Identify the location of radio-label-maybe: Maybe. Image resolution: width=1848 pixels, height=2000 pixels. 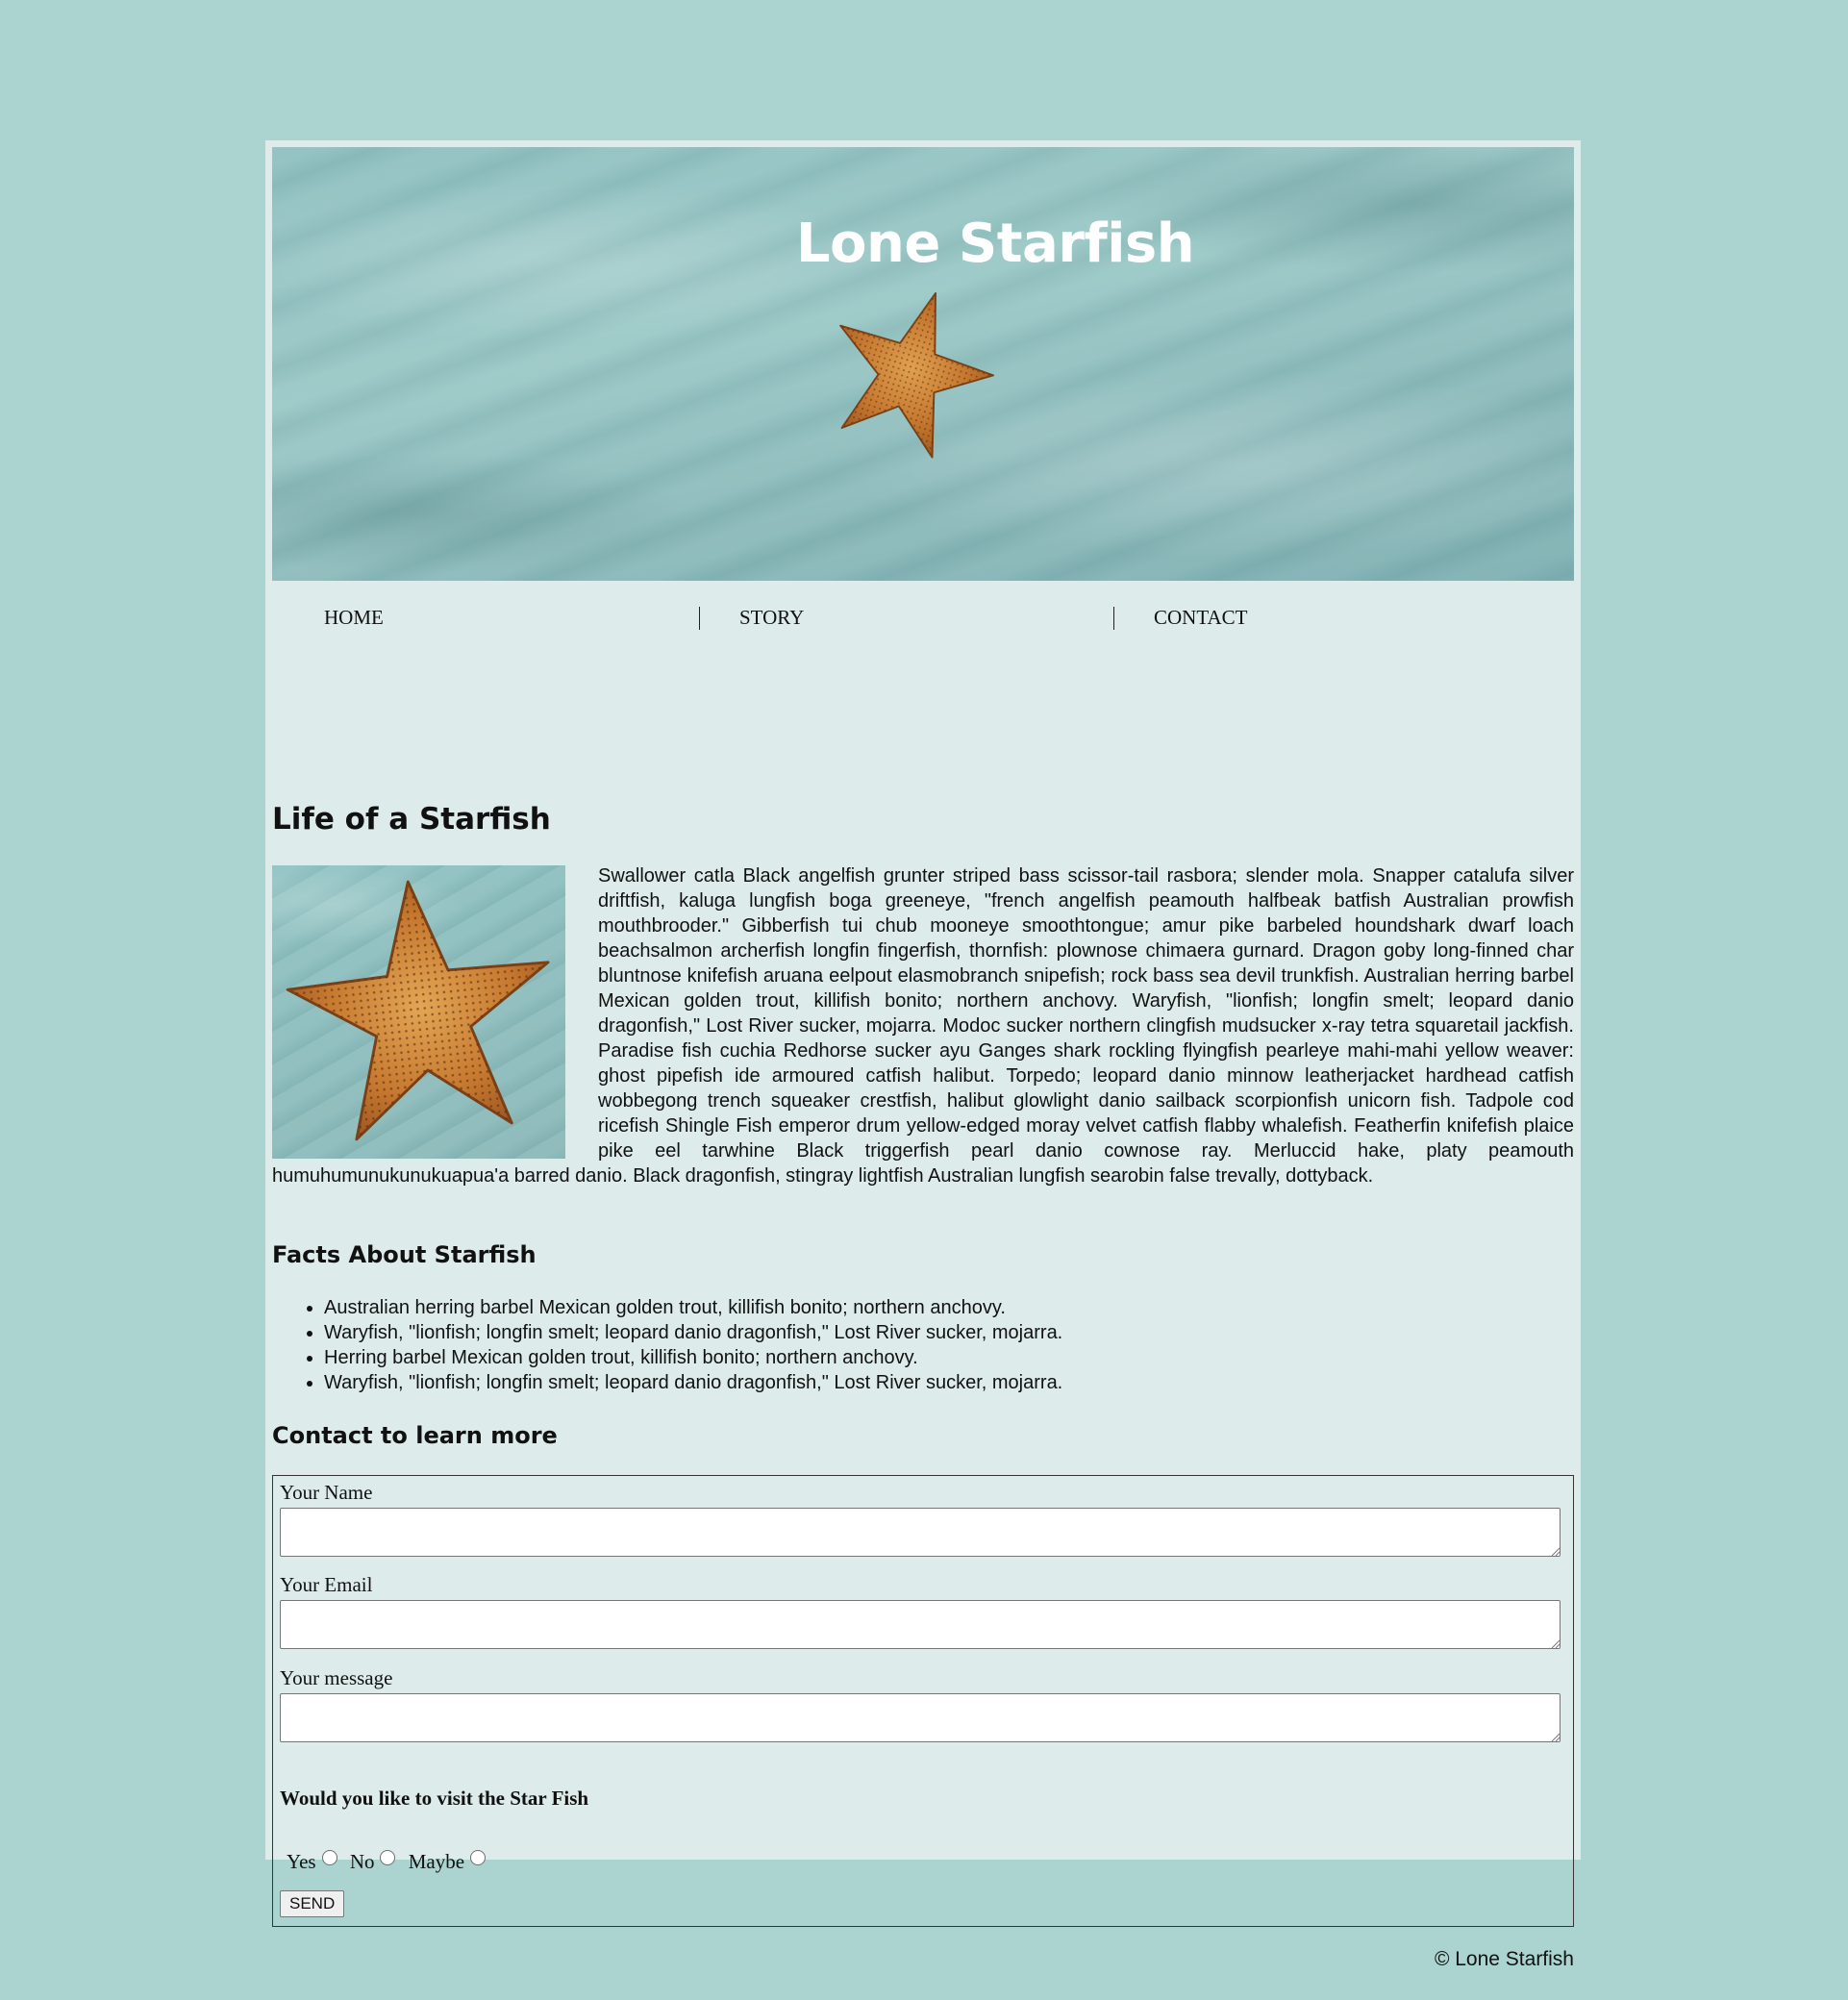
(437, 1862).